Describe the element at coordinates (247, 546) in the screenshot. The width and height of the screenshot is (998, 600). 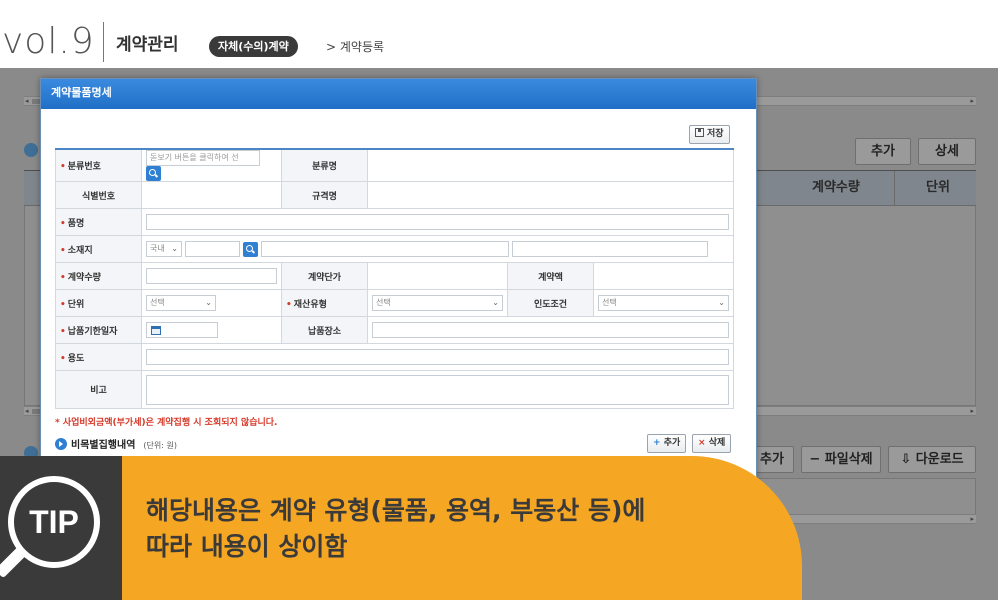
I see `tip-line-2: 따라 내용이 상이함` at that location.